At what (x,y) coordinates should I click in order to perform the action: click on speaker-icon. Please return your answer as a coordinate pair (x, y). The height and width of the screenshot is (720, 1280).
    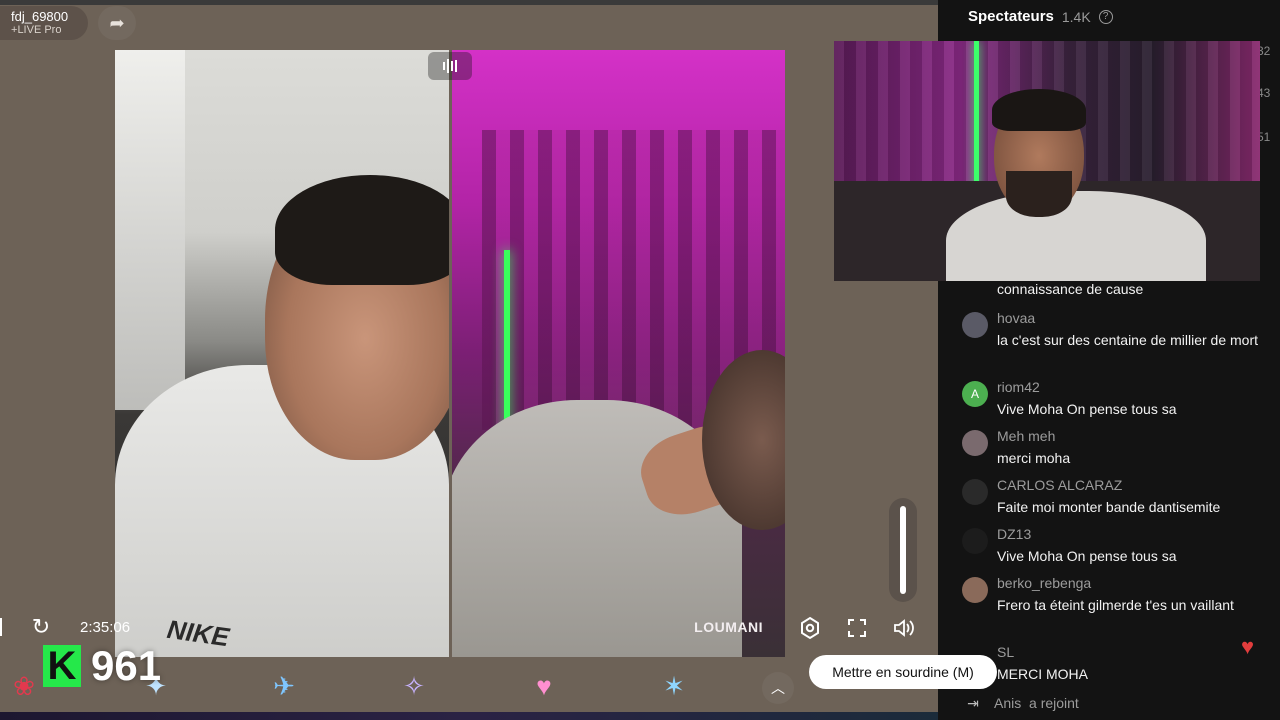
    Looking at the image, I should click on (904, 628).